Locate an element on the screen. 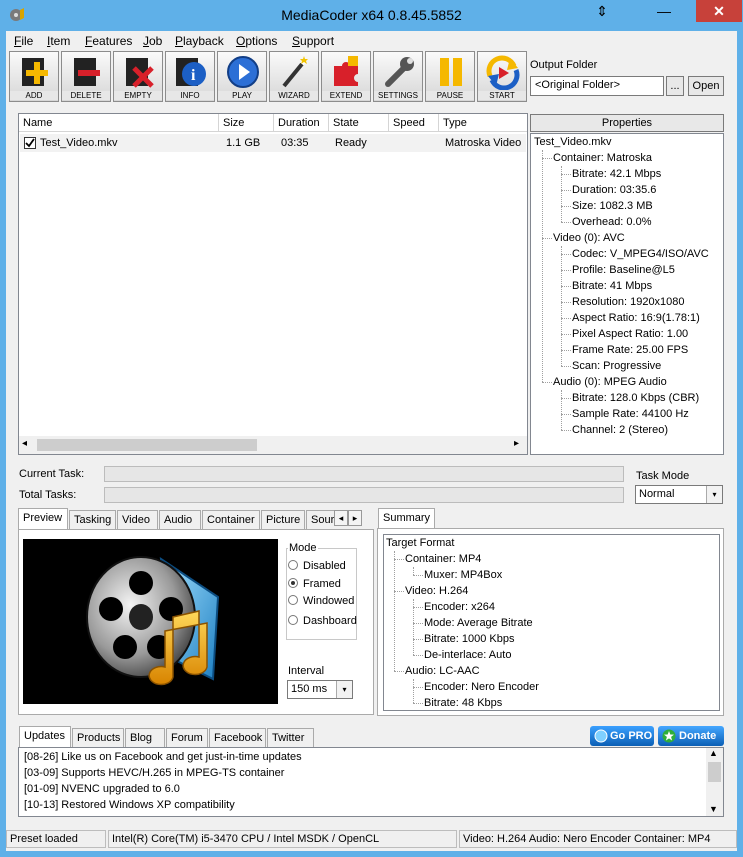 This screenshot has width=743, height=857. menu-item: Item is located at coordinates (58, 41).